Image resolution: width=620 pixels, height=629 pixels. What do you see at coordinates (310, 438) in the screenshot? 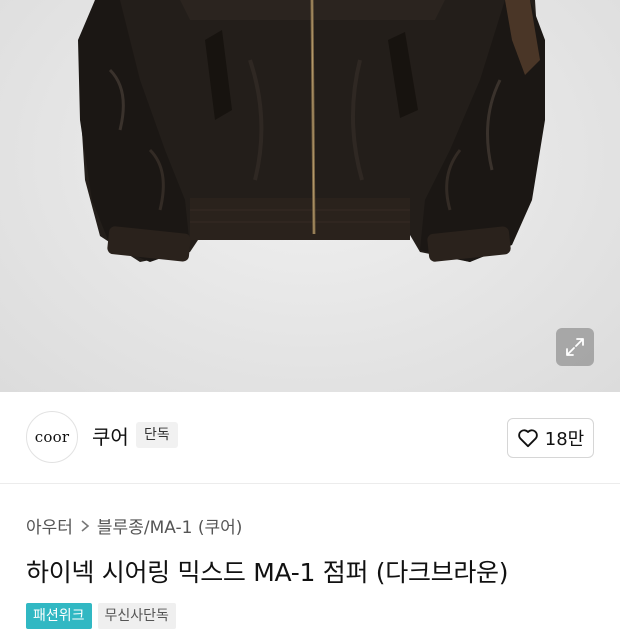
I see `brand-row: coor 쿠어 단독 18만` at bounding box center [310, 438].